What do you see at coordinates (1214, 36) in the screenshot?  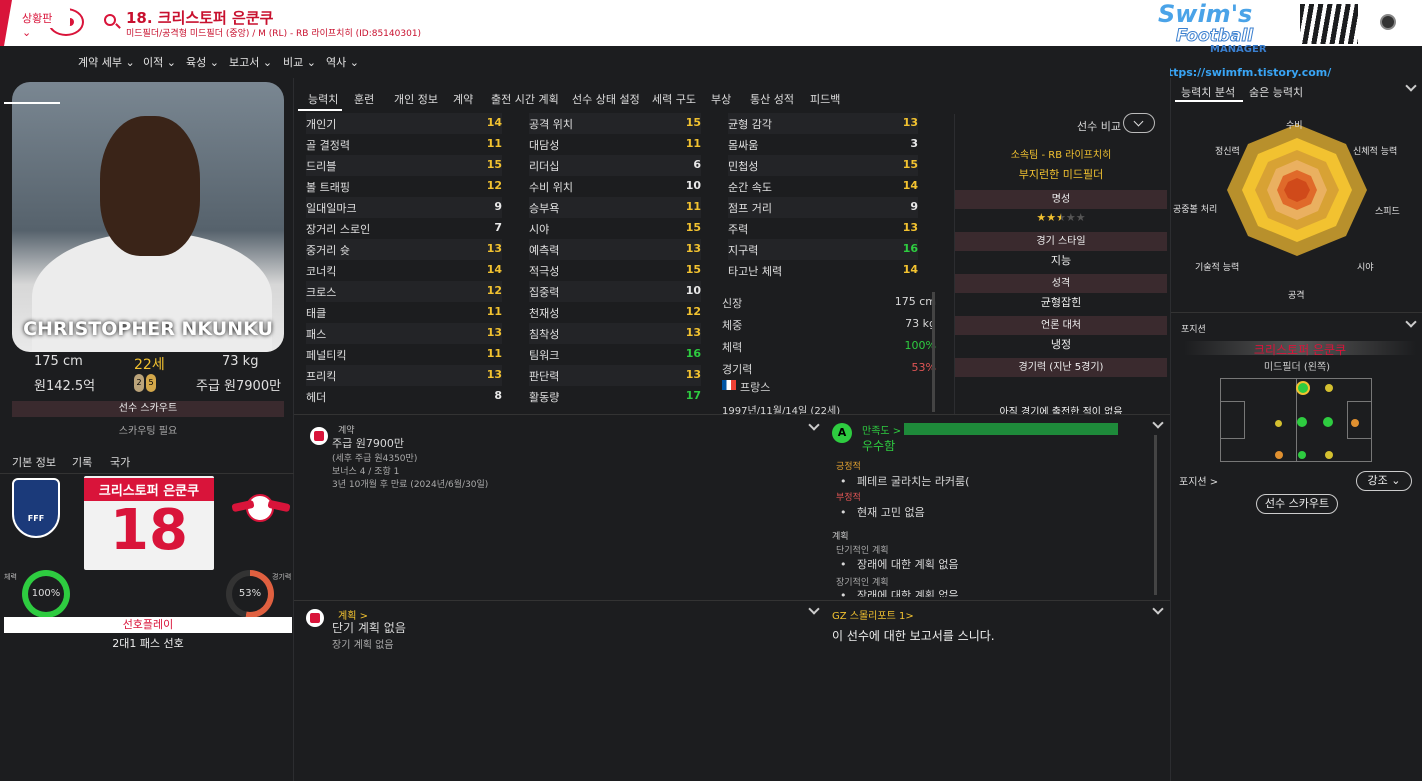 I see `brand-line2: Football` at bounding box center [1214, 36].